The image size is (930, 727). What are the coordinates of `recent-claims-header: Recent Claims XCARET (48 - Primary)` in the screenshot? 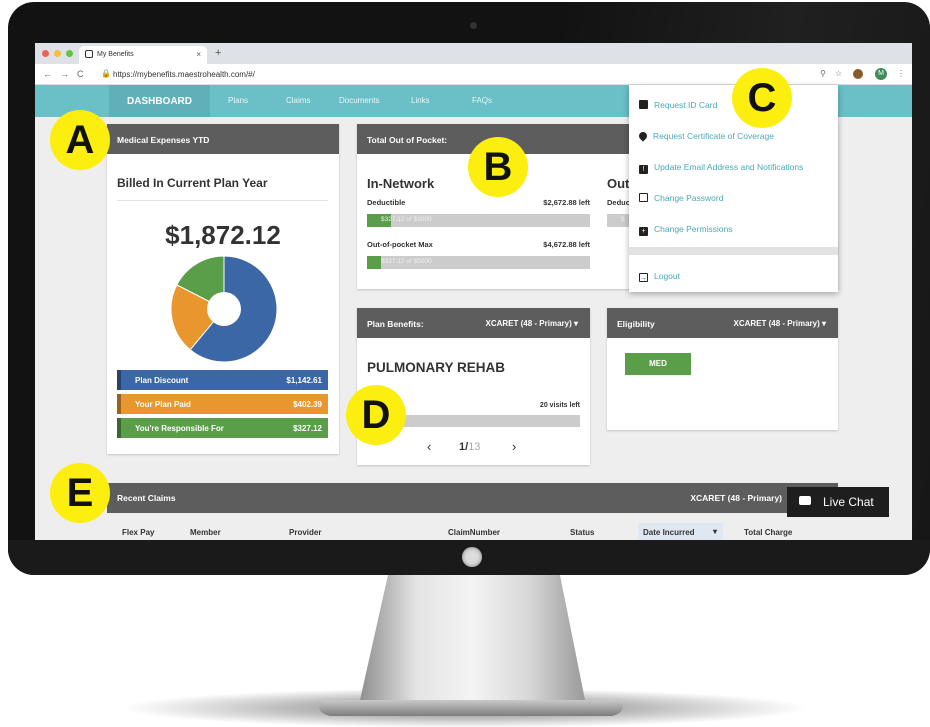 It's located at (472, 498).